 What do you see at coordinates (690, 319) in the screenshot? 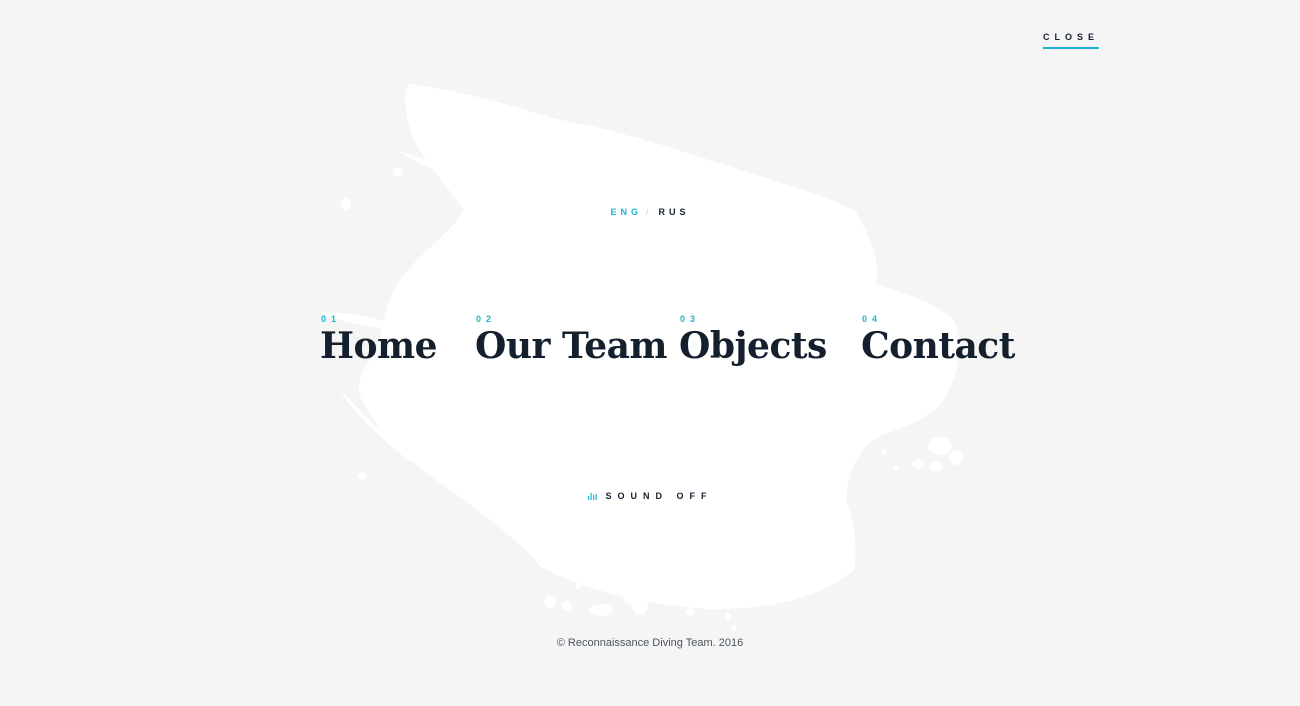
I see `nav-item-number: 03` at bounding box center [690, 319].